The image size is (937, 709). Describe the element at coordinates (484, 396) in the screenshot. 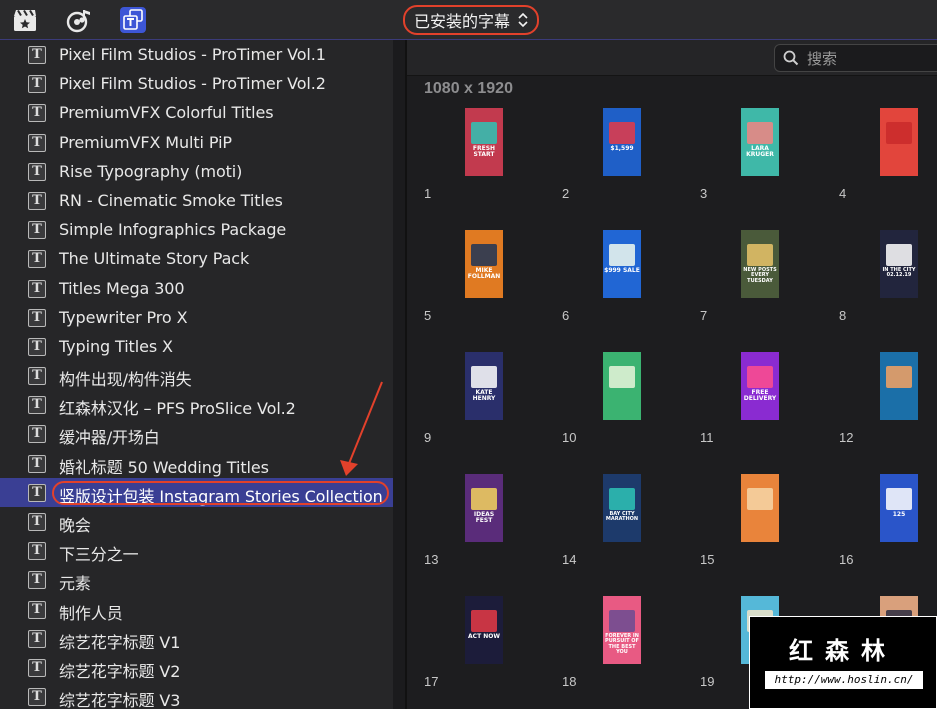

I see `thumbnail-caption: KATE HENRY` at that location.